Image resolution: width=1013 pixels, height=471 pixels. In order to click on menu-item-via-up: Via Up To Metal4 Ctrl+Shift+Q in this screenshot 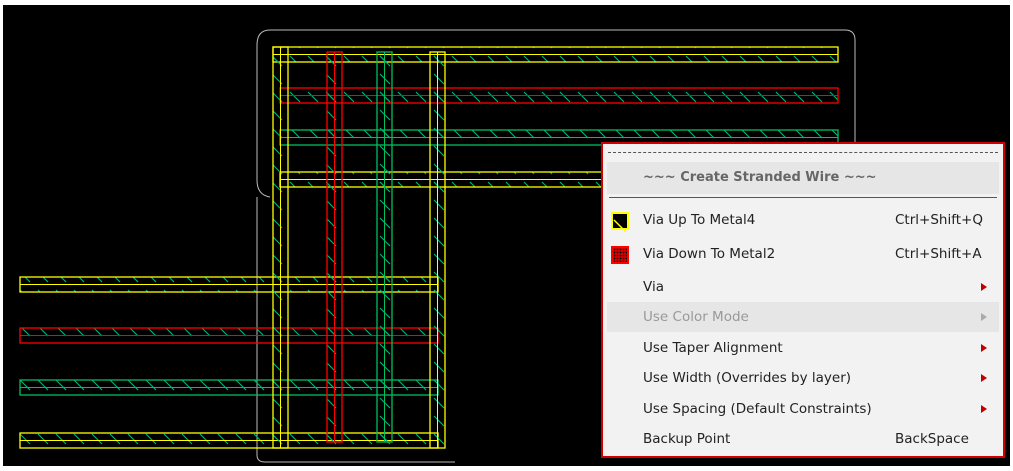, I will do `click(803, 220)`.